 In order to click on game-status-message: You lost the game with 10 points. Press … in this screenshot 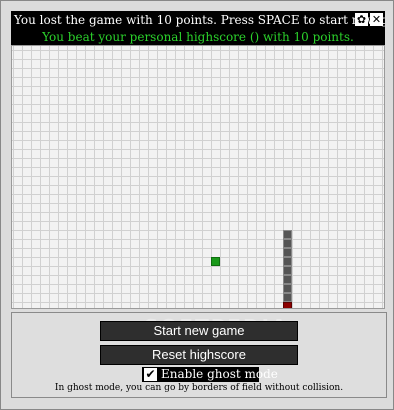, I will do `click(199, 20)`.